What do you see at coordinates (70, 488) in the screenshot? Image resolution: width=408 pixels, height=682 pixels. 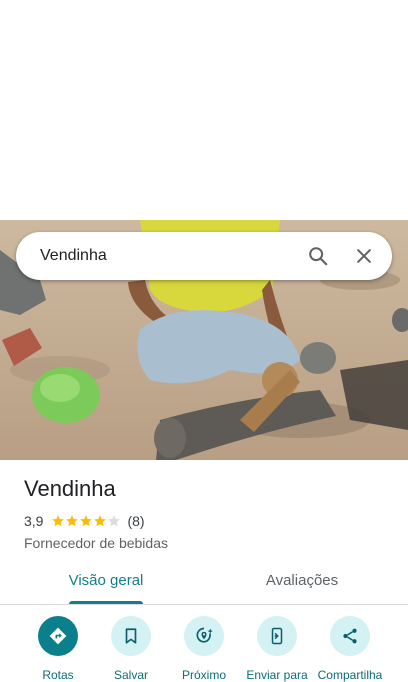 I see `place-title: Vendinha` at bounding box center [70, 488].